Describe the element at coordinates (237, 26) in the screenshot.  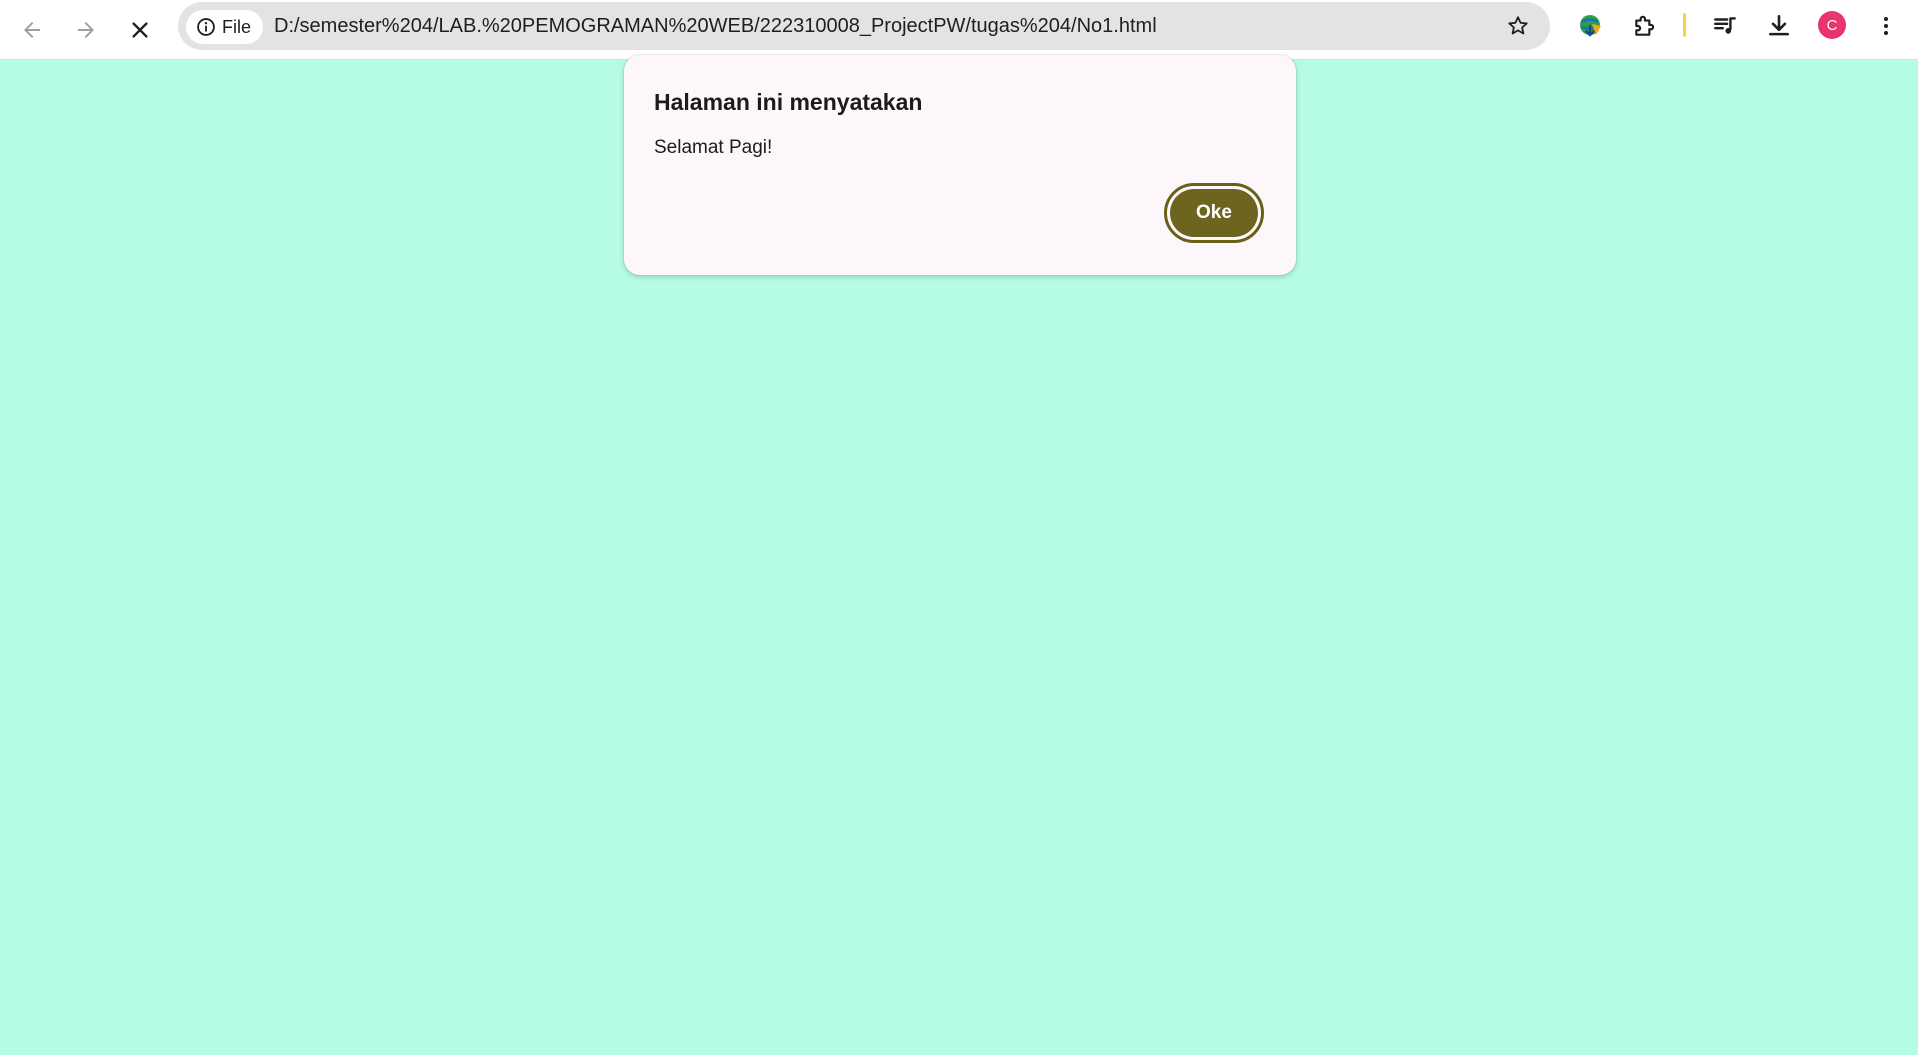
I see `site-info-label: File` at that location.